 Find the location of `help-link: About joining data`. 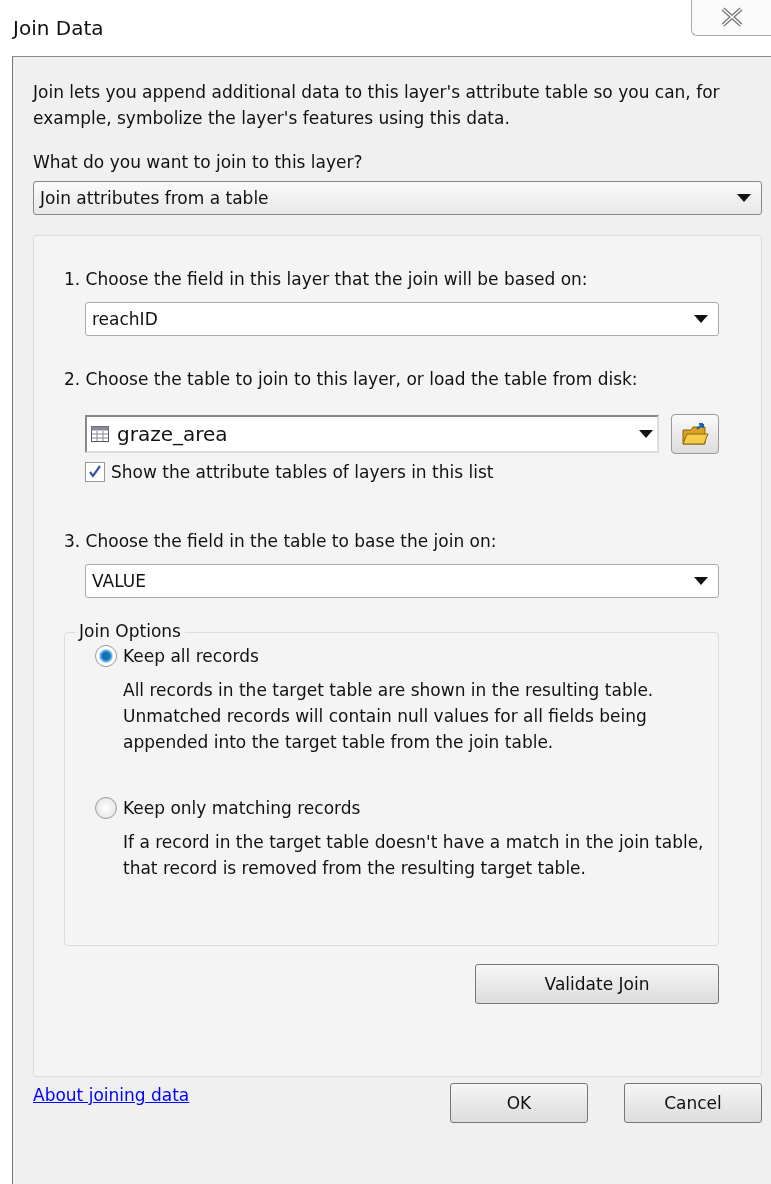

help-link: About joining data is located at coordinates (111, 1095).